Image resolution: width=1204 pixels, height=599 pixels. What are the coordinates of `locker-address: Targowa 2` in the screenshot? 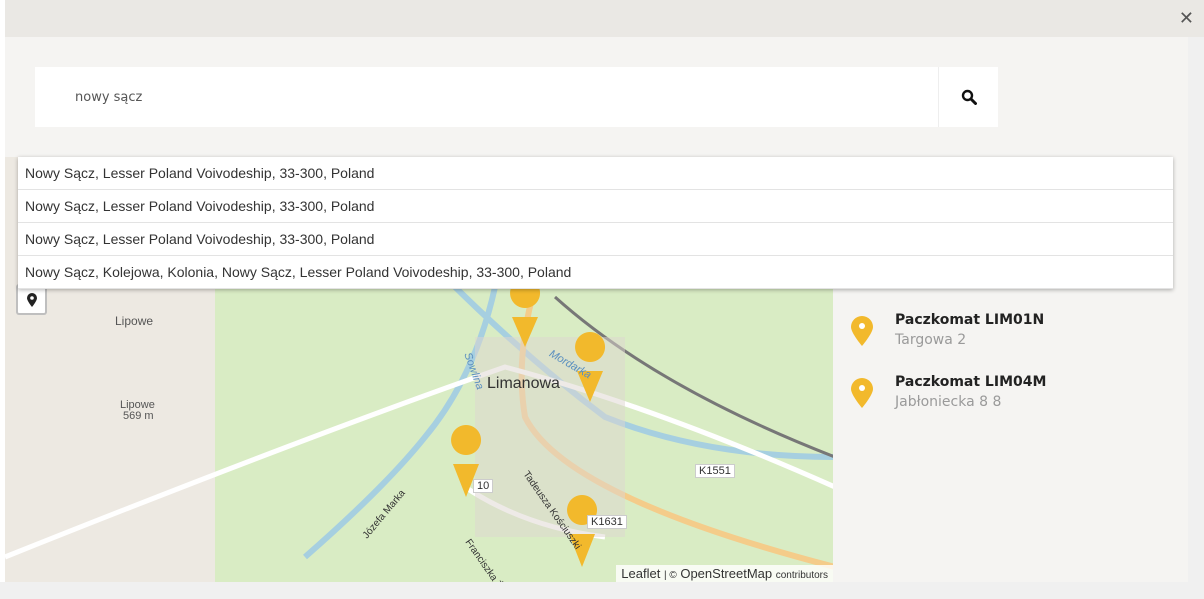 It's located at (931, 340).